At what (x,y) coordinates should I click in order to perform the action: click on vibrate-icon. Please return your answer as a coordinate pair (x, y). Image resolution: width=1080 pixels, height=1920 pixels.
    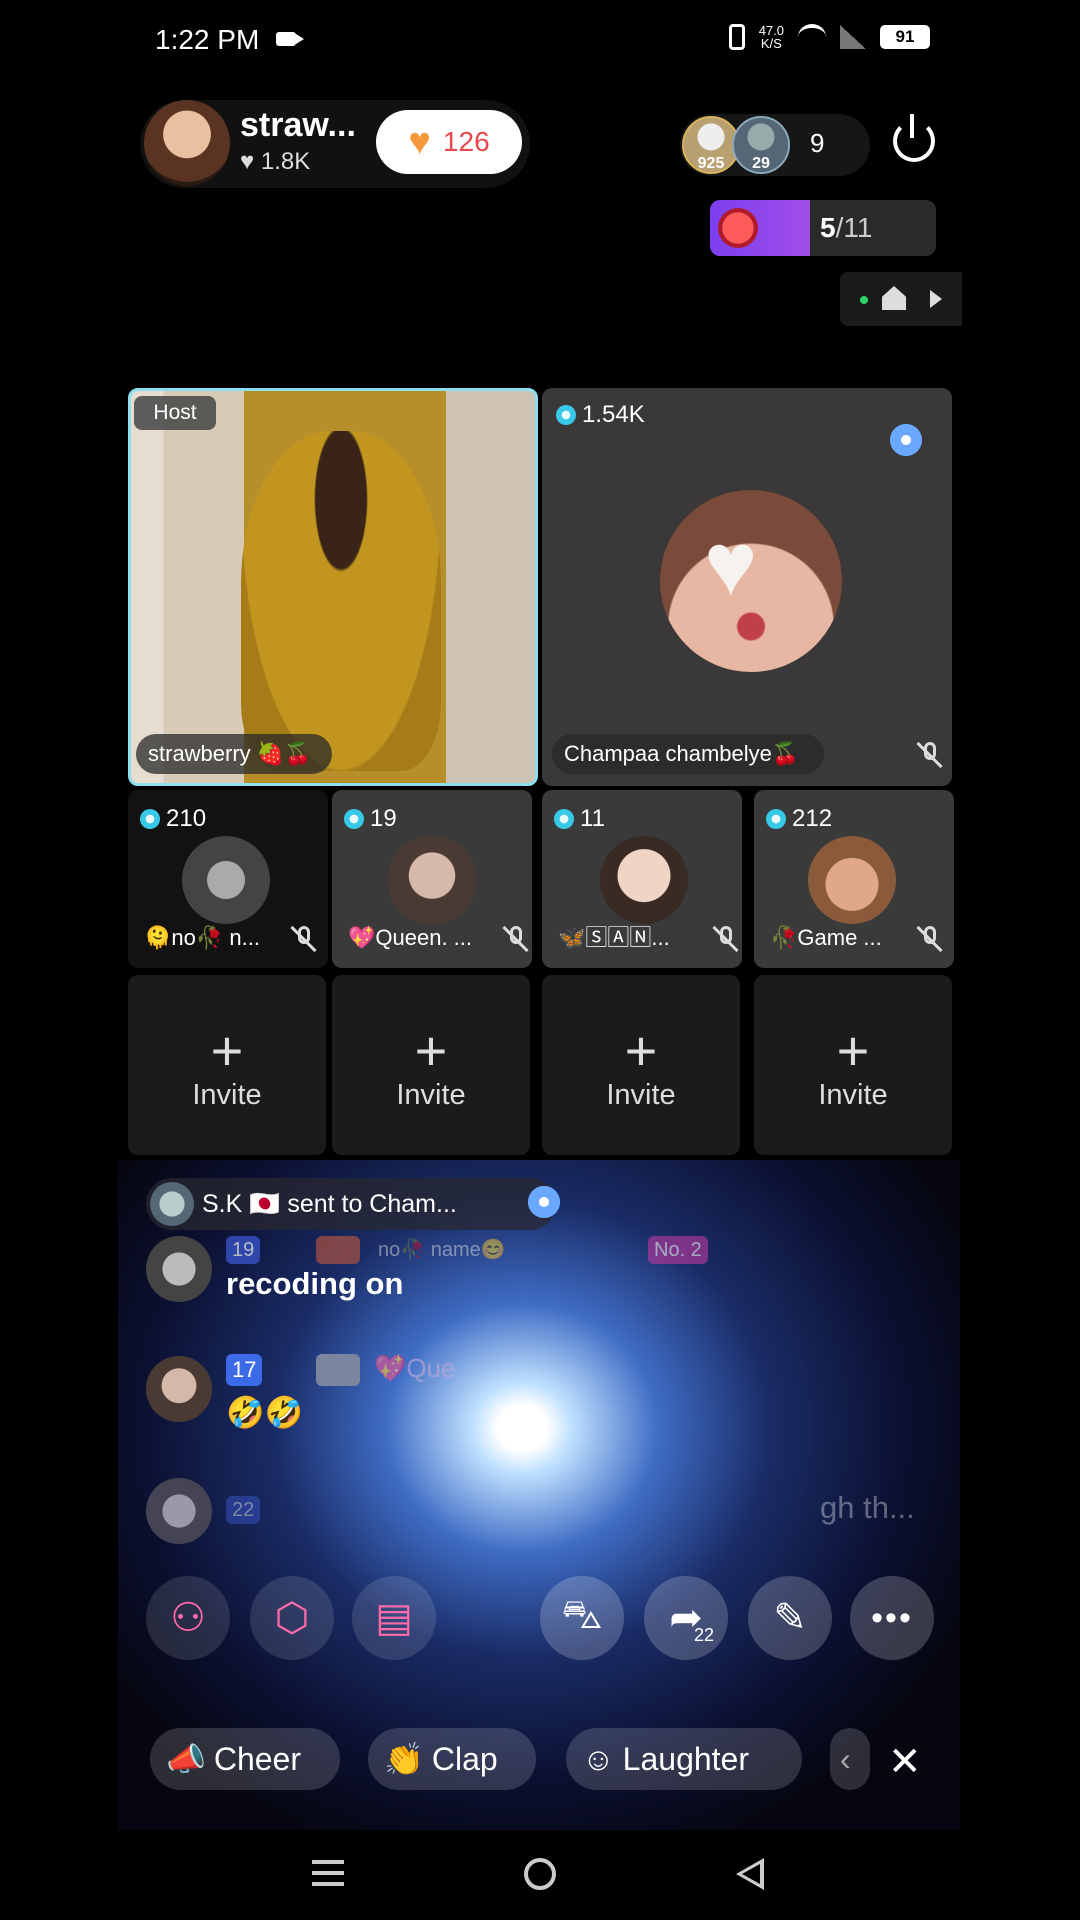
    Looking at the image, I should click on (736, 37).